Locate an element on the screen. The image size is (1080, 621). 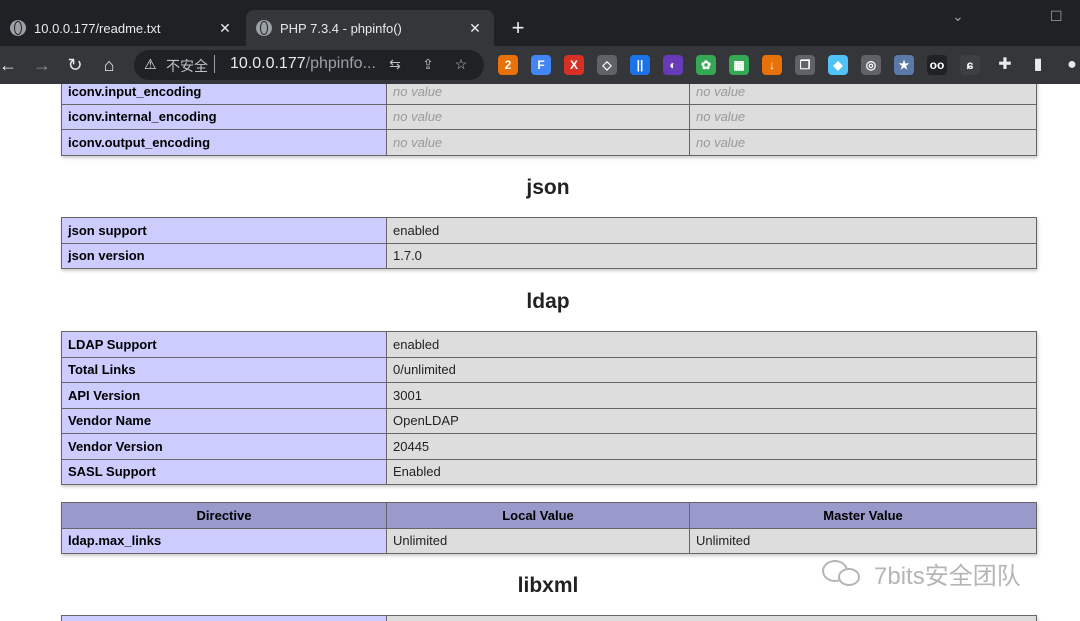
local-value: Unlimited is located at coordinates (538, 540).